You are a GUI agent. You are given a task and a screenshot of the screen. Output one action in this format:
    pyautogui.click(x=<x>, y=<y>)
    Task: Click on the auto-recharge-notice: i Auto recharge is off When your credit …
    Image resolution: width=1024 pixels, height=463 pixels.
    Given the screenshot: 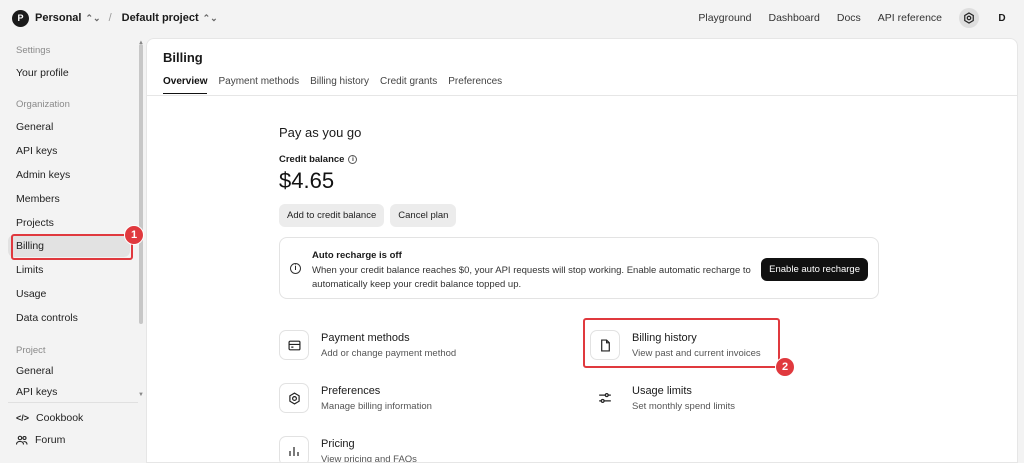 What is the action you would take?
    pyautogui.click(x=579, y=268)
    